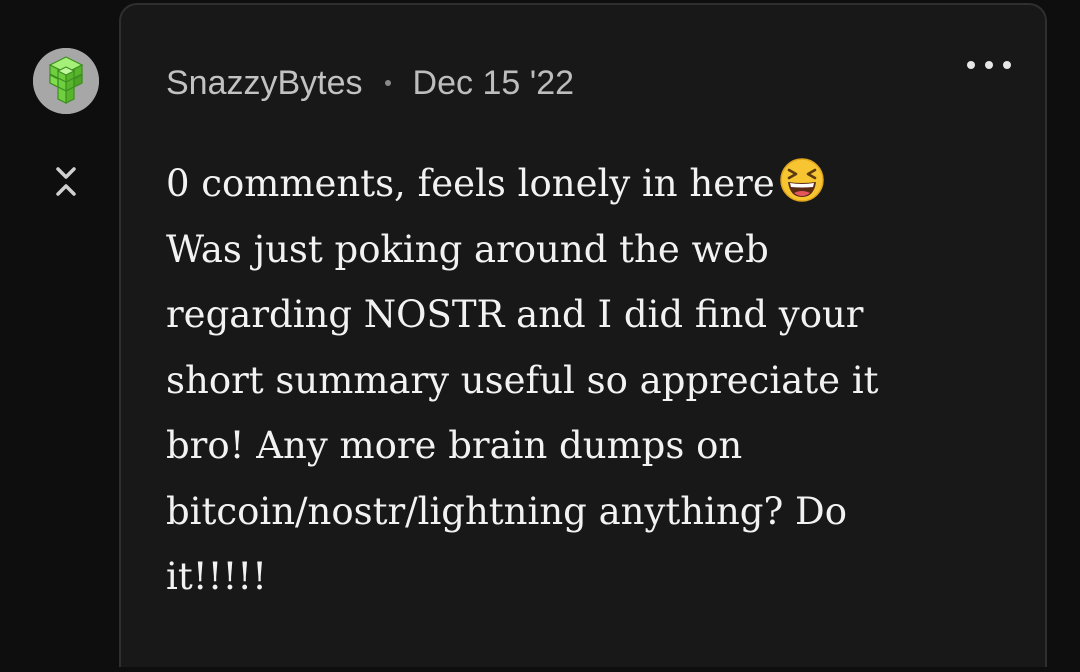  What do you see at coordinates (370, 83) in the screenshot?
I see `comment-meta: SnazzyBytes Dec 15 '22` at bounding box center [370, 83].